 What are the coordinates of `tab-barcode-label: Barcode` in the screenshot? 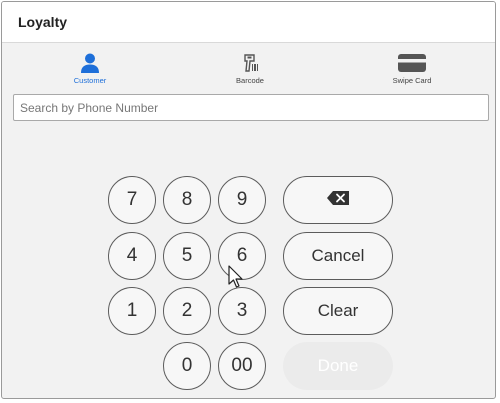 It's located at (250, 80).